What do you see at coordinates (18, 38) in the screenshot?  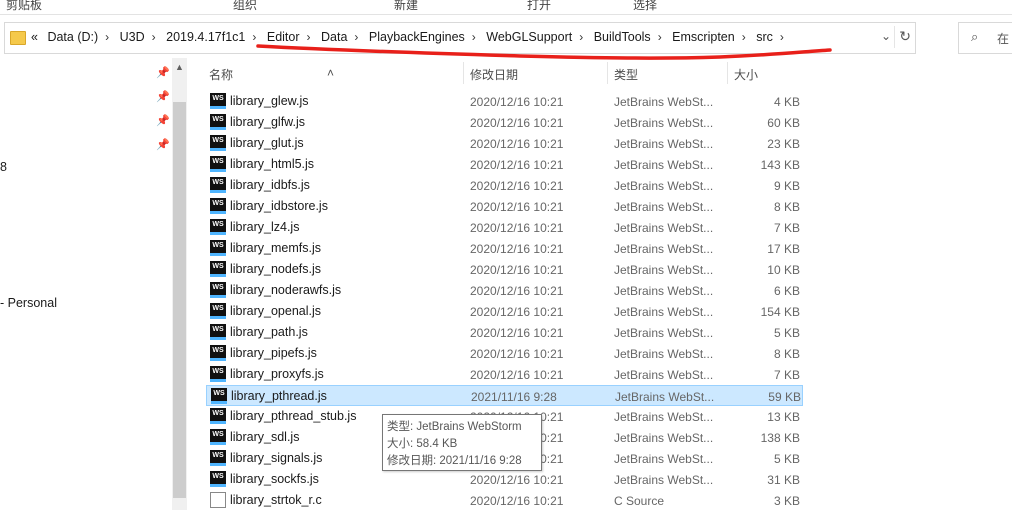 I see `folder-icon` at bounding box center [18, 38].